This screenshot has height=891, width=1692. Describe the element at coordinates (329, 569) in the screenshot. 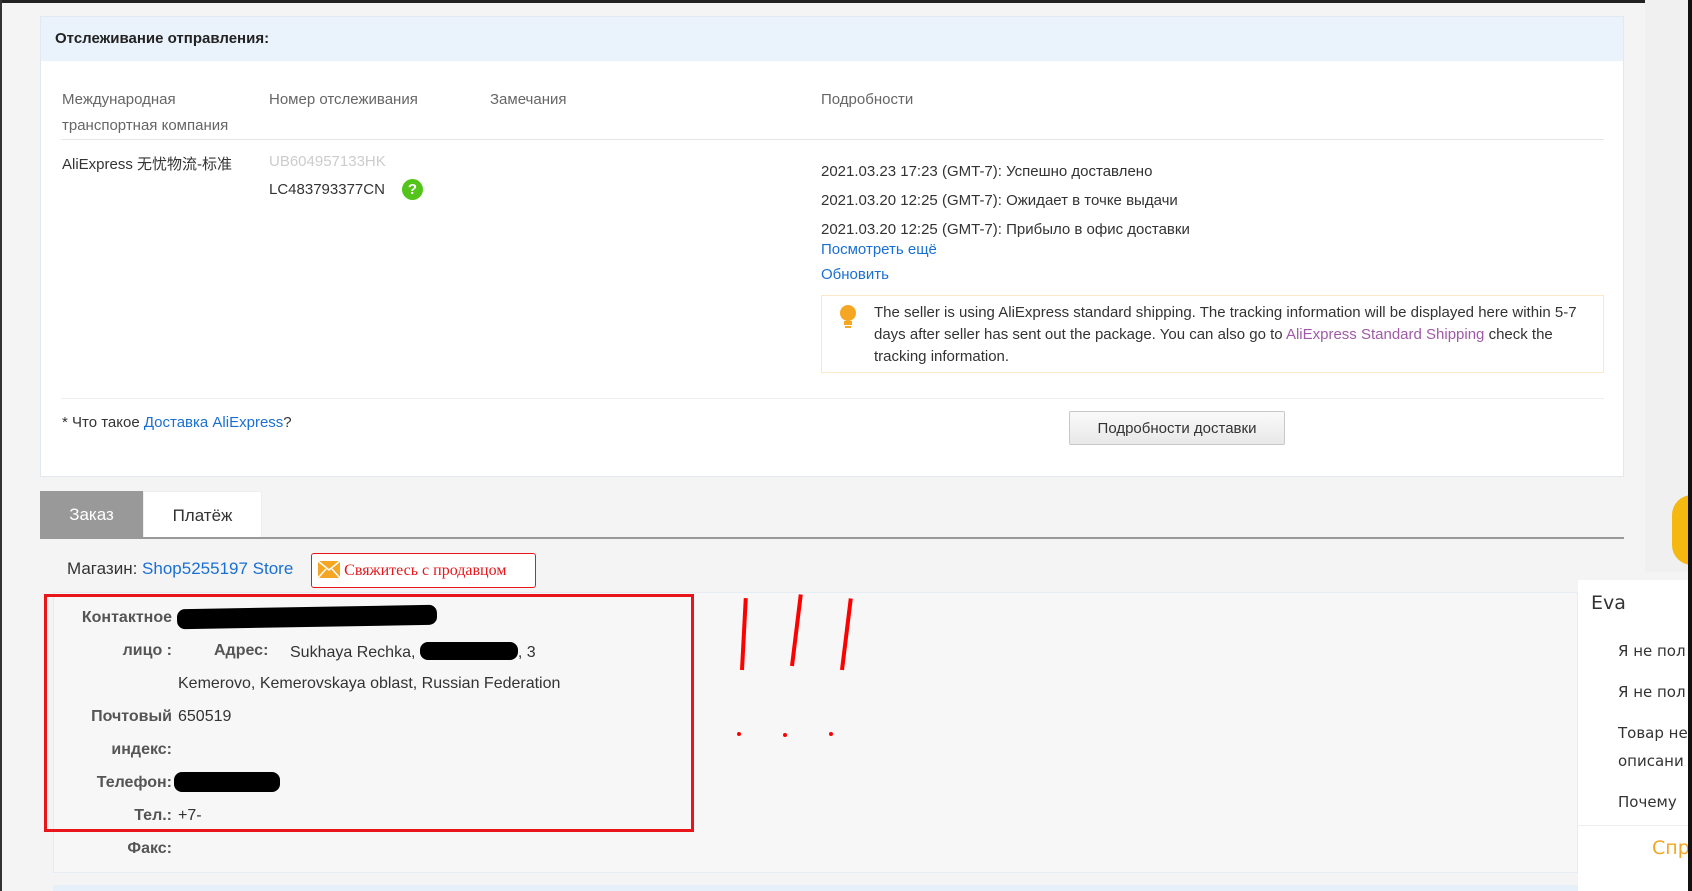

I see `envelope-icon` at that location.